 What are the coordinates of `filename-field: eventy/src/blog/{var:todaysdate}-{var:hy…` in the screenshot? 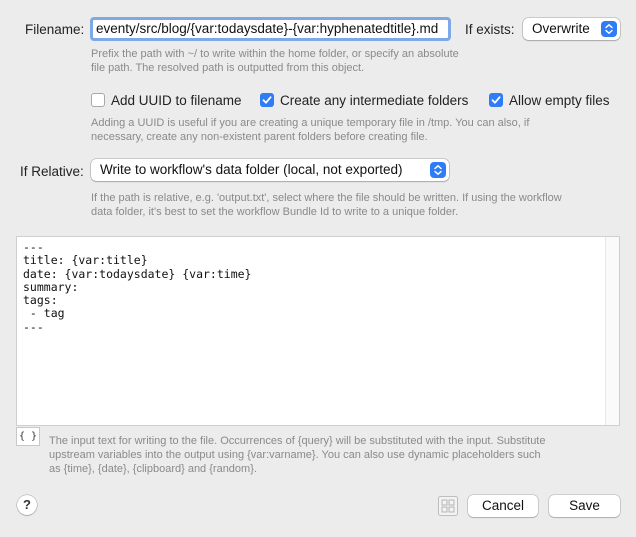 It's located at (270, 29).